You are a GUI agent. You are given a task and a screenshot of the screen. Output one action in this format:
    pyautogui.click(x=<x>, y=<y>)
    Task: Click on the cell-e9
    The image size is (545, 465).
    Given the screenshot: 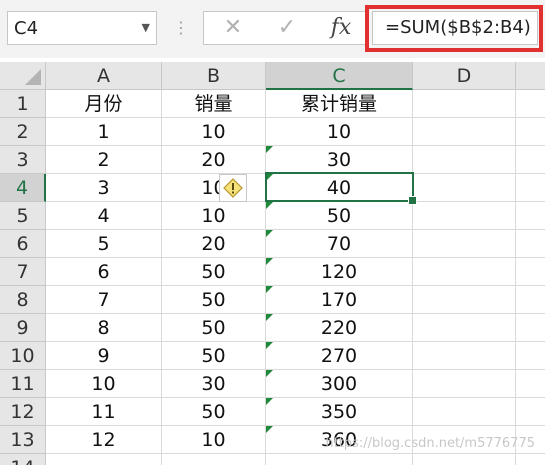 What is the action you would take?
    pyautogui.click(x=530, y=328)
    